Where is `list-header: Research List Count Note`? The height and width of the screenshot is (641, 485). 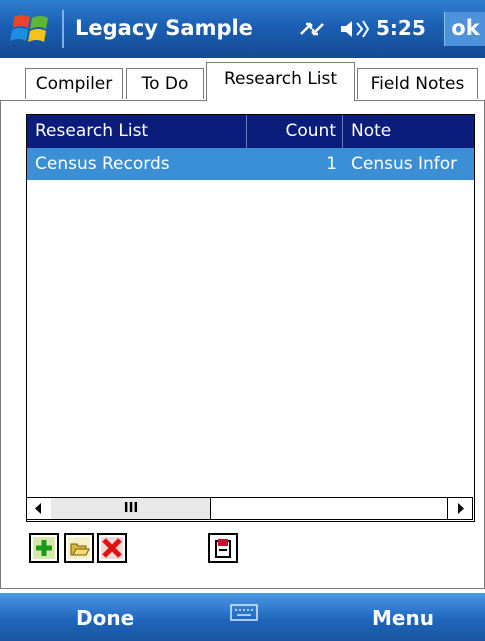 list-header: Research List Count Note is located at coordinates (250, 131).